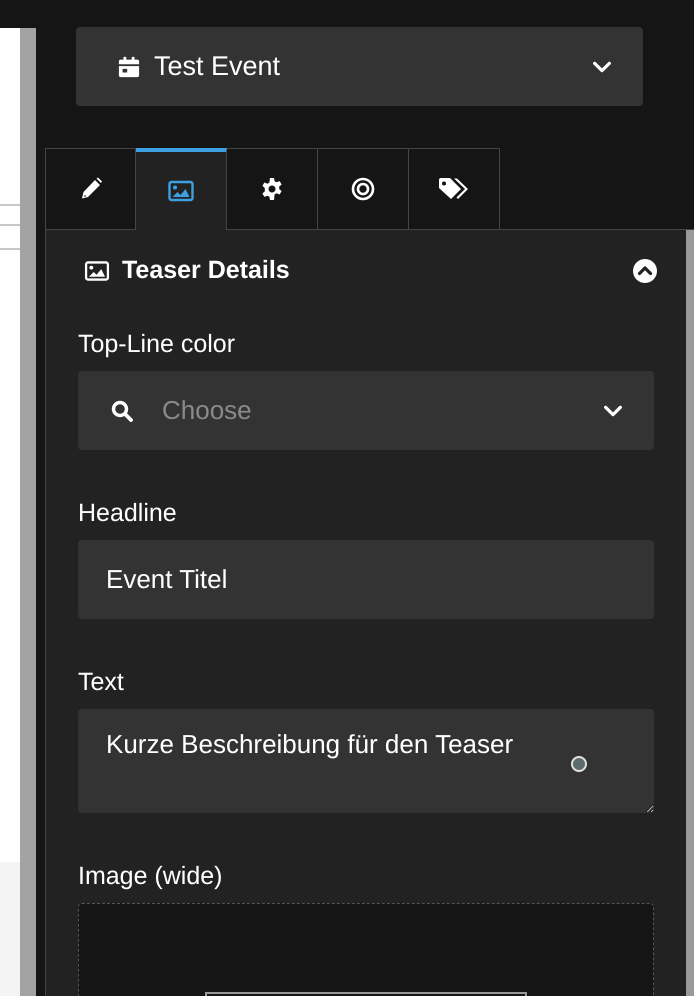 The width and height of the screenshot is (694, 996). Describe the element at coordinates (129, 66) in the screenshot. I see `calendar-icon` at that location.